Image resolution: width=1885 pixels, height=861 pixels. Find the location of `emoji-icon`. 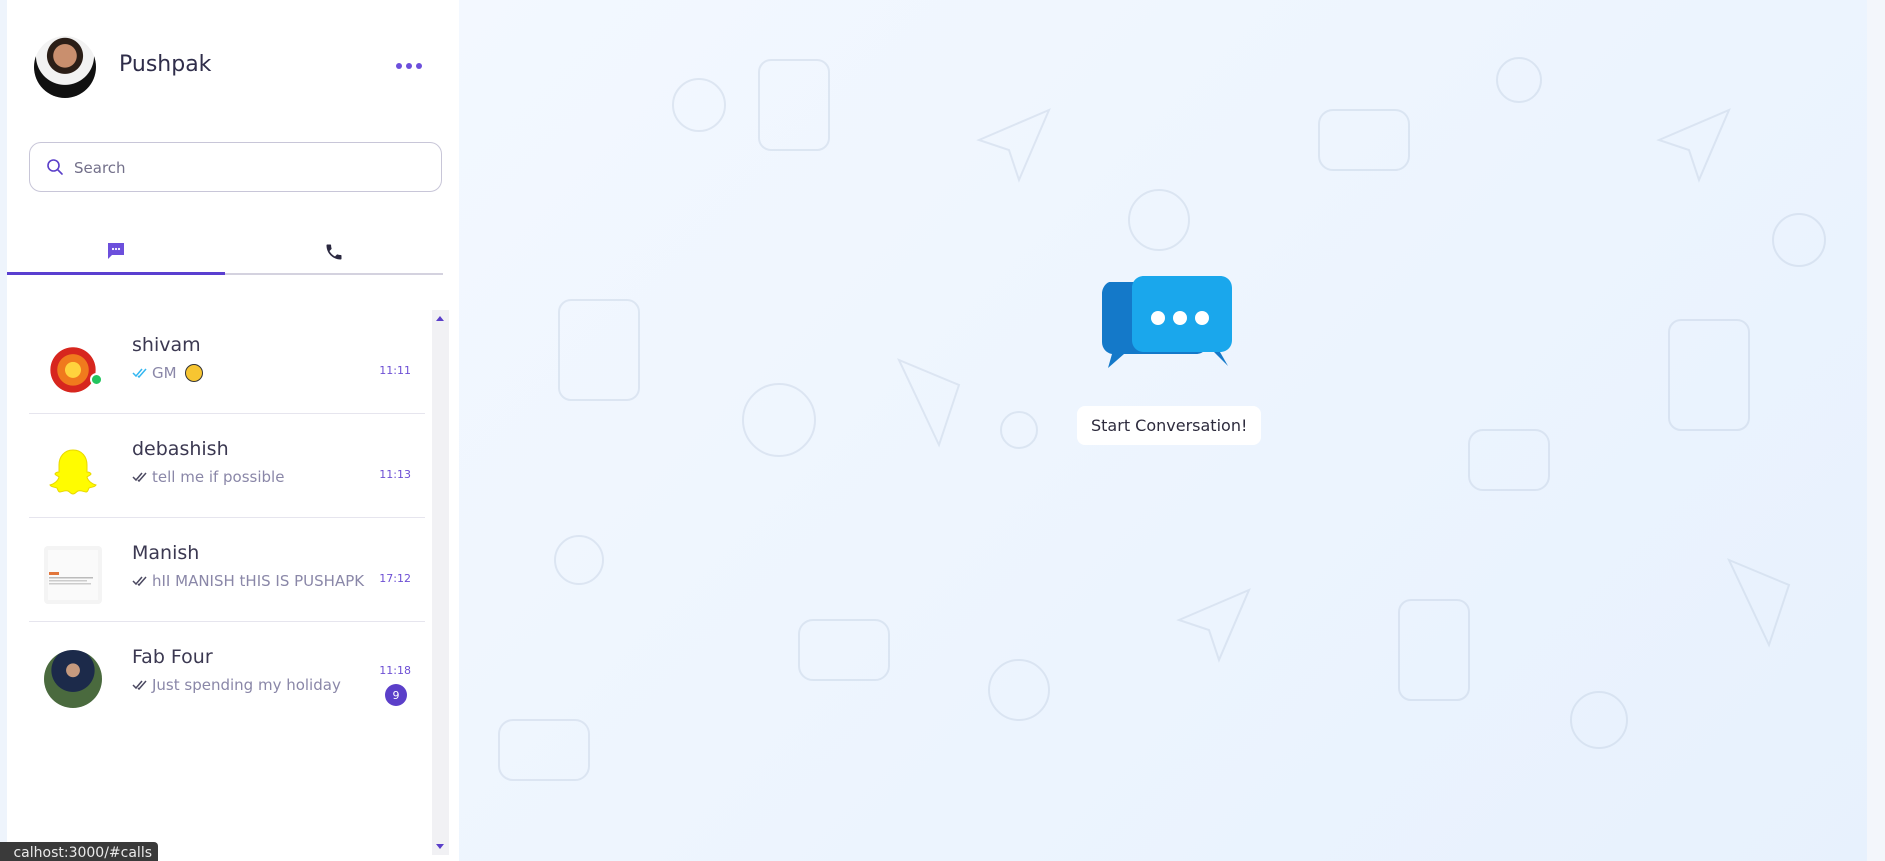

emoji-icon is located at coordinates (193, 373).